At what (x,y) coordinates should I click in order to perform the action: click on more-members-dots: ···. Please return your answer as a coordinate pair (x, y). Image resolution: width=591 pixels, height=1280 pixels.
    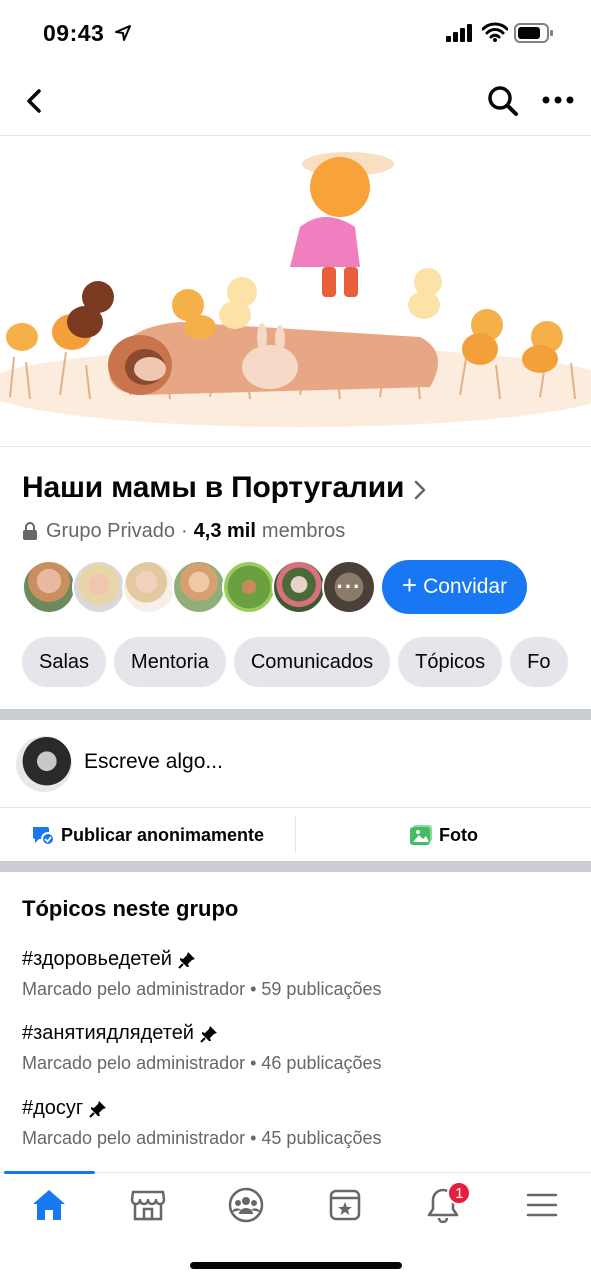
    Looking at the image, I should click on (349, 586).